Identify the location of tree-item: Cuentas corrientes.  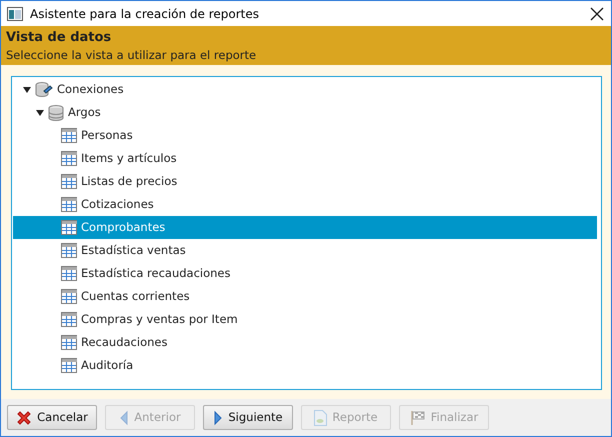
(305, 296).